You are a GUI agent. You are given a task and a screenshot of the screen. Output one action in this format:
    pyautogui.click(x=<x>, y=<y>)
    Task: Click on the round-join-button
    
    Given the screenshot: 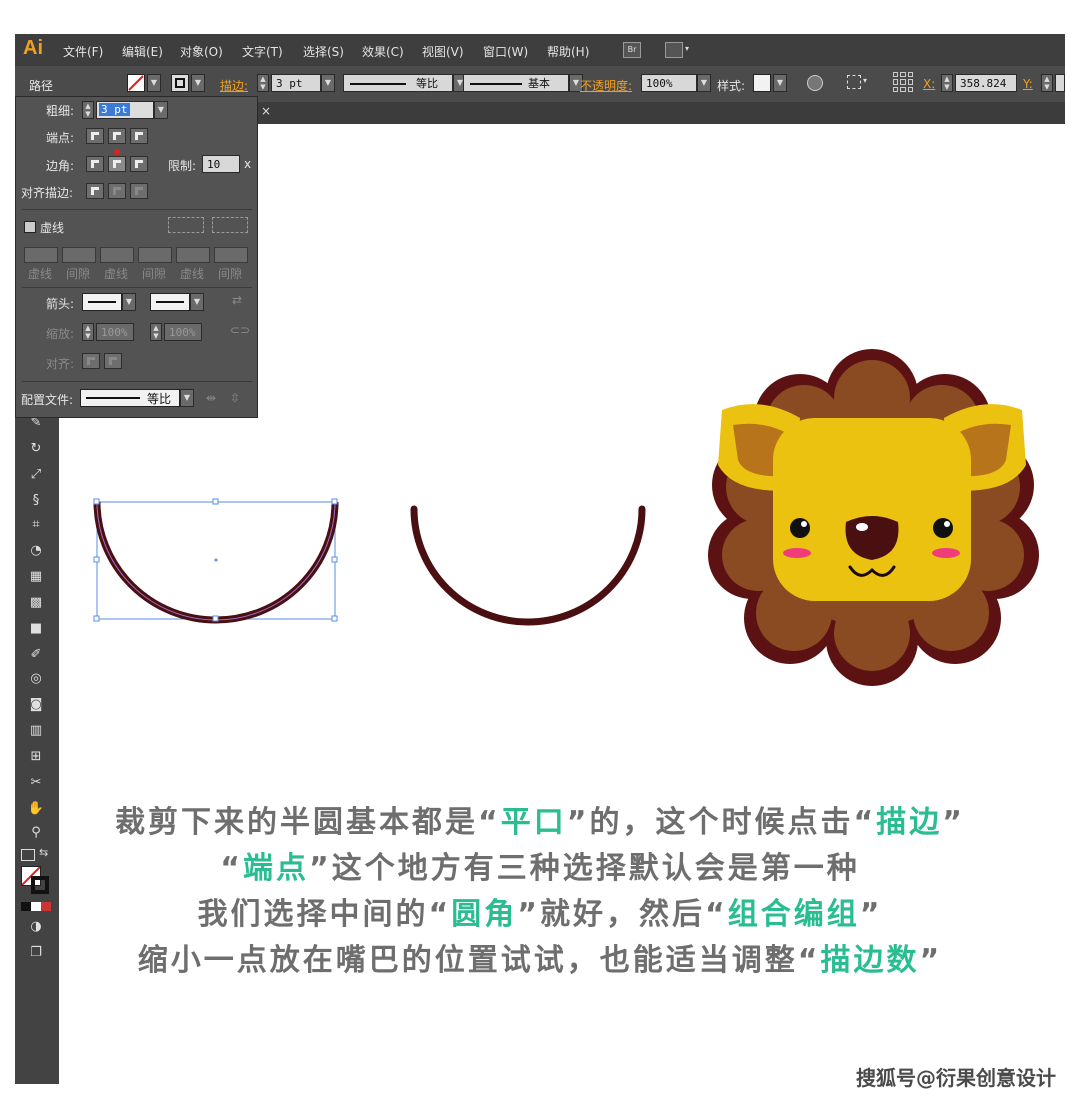 What is the action you would take?
    pyautogui.click(x=117, y=164)
    